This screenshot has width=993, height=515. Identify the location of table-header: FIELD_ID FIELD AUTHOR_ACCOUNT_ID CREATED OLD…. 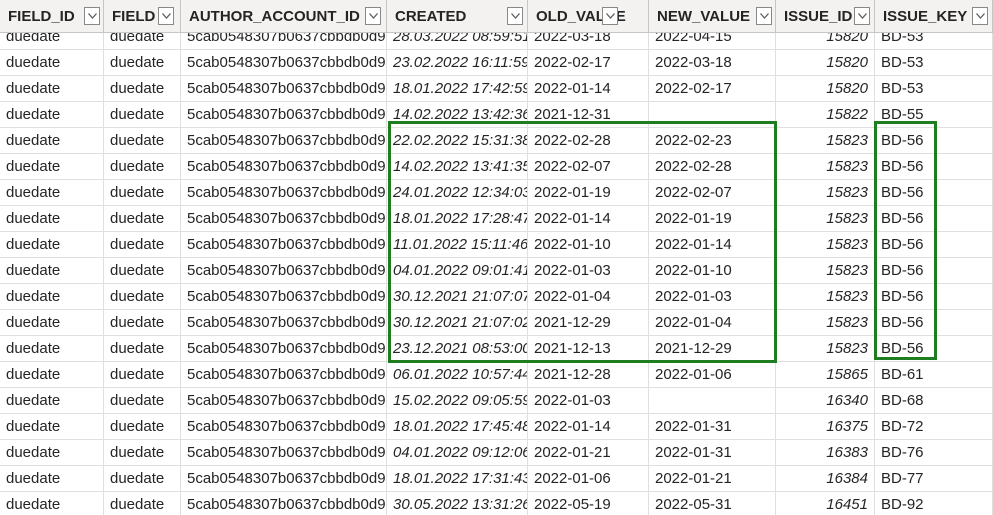
(496, 16).